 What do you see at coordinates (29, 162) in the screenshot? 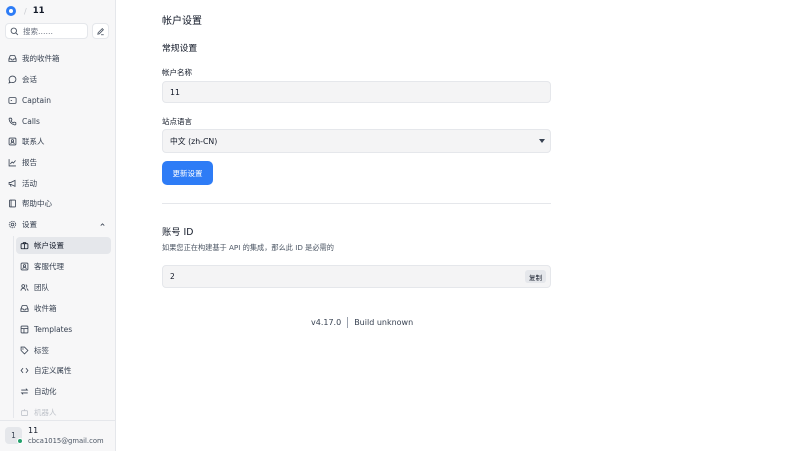
I see `sidebar-item-label: 报告` at bounding box center [29, 162].